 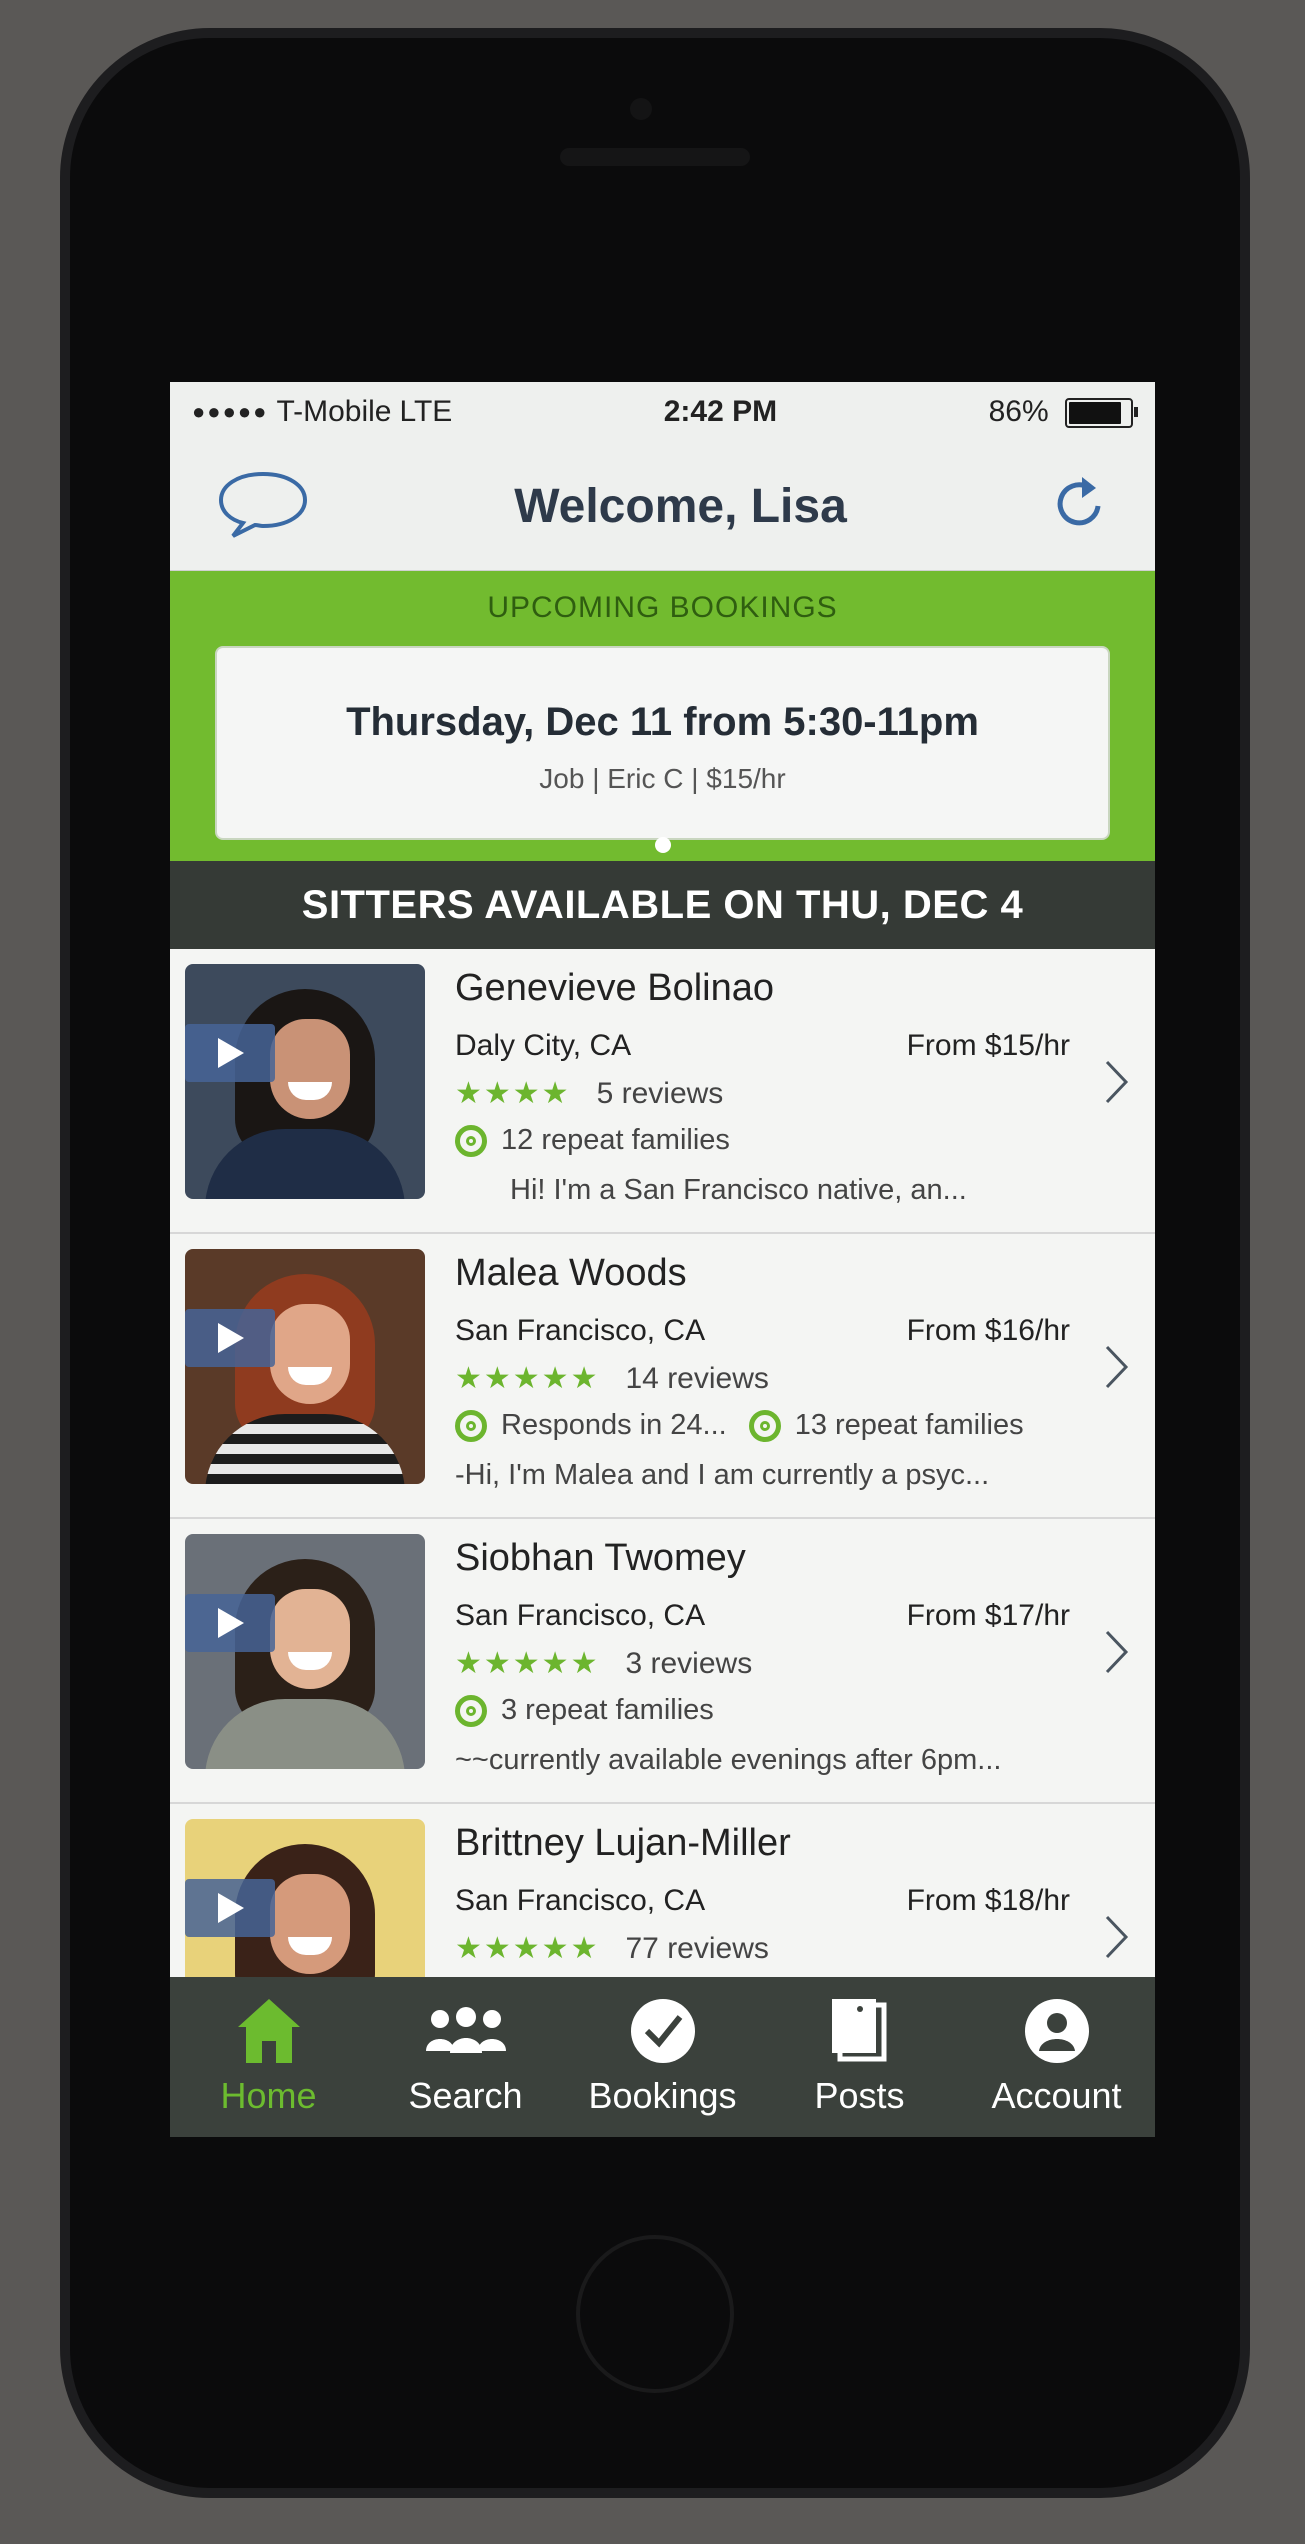 What do you see at coordinates (662, 845) in the screenshot?
I see `page-indicator` at bounding box center [662, 845].